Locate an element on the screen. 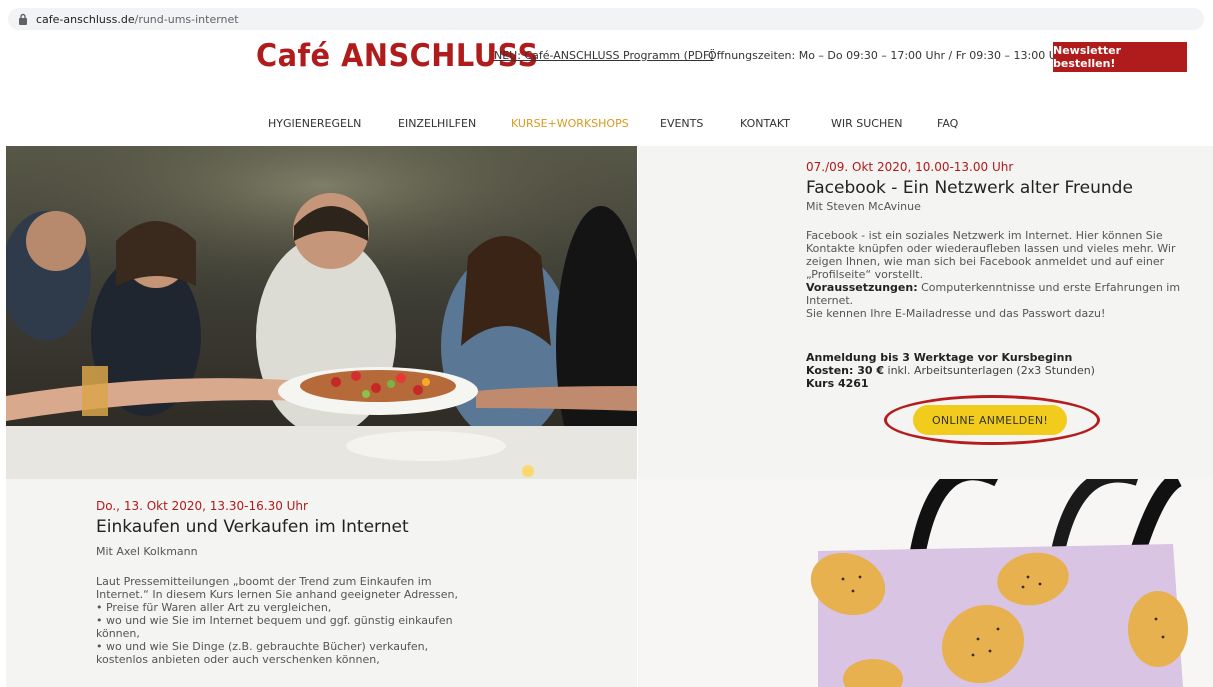 This screenshot has width=1213, height=687. course-teacher: Mit Steven McAvinue is located at coordinates (863, 206).